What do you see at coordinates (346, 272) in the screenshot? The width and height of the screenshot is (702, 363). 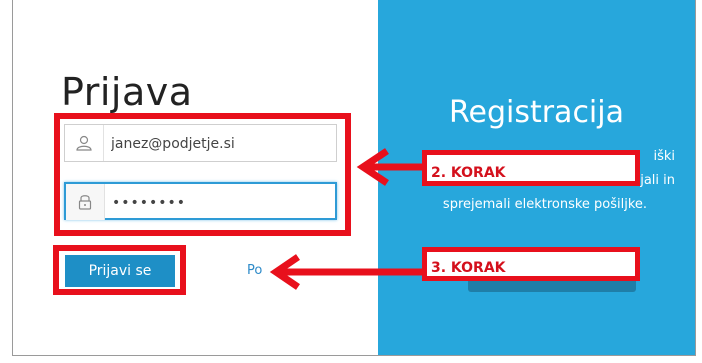 I see `step3-arrow` at bounding box center [346, 272].